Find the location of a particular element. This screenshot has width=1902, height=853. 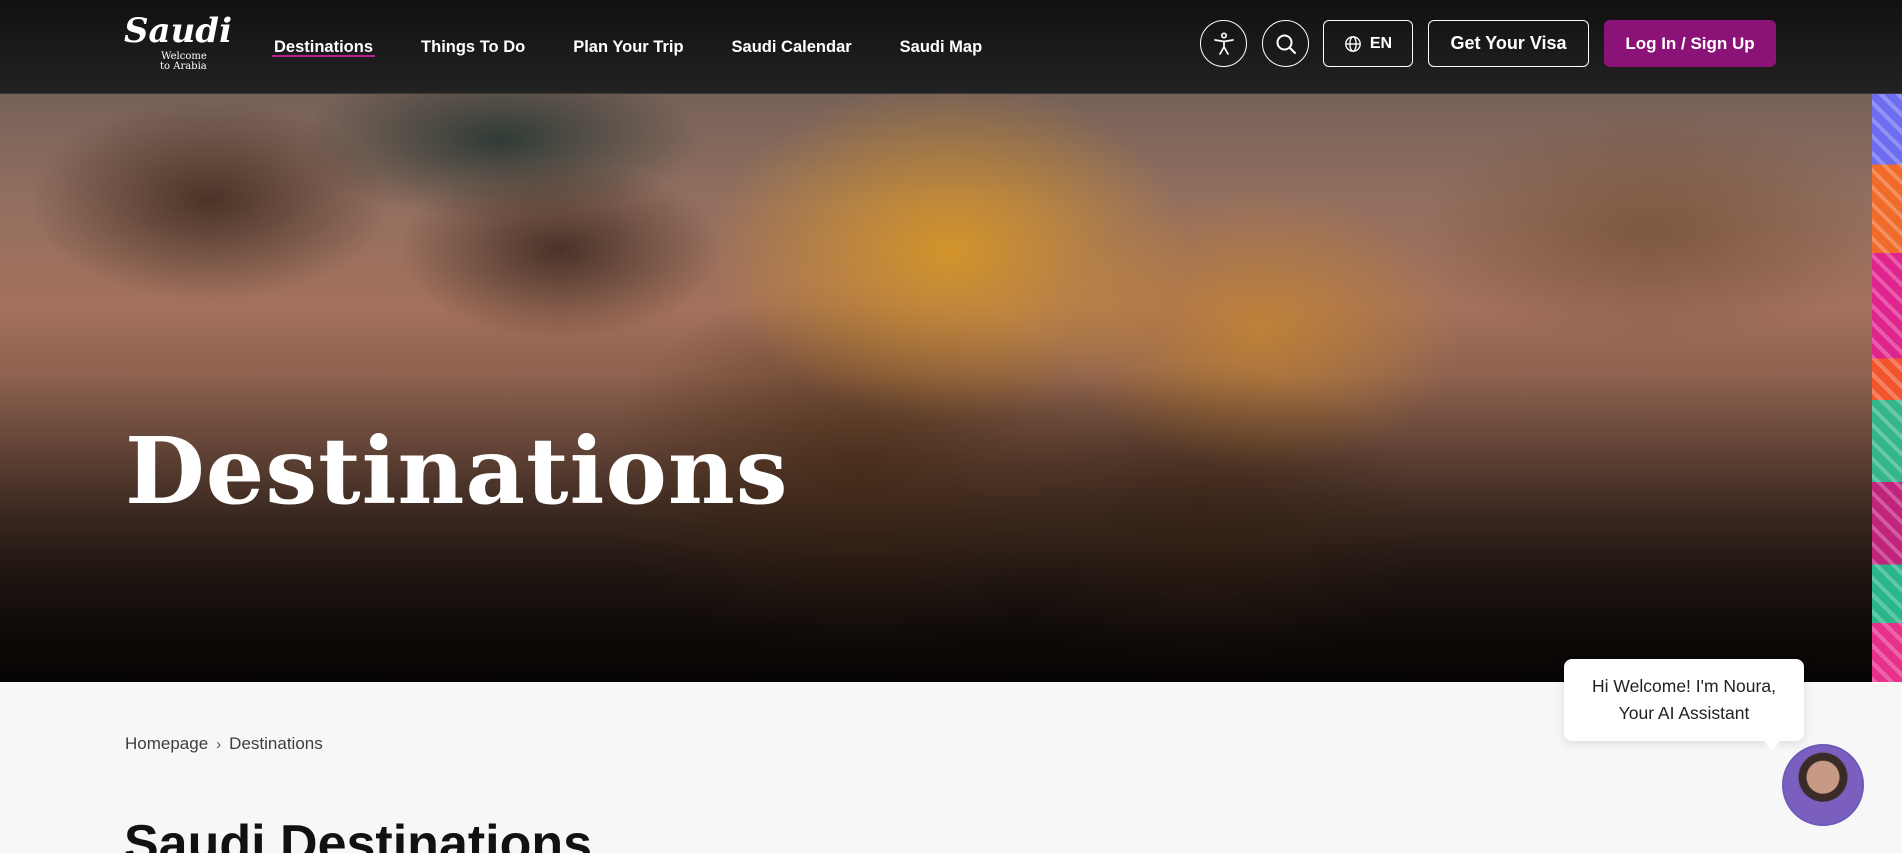

logo-tagline: Welcome to Arabia is located at coordinates (183, 62).